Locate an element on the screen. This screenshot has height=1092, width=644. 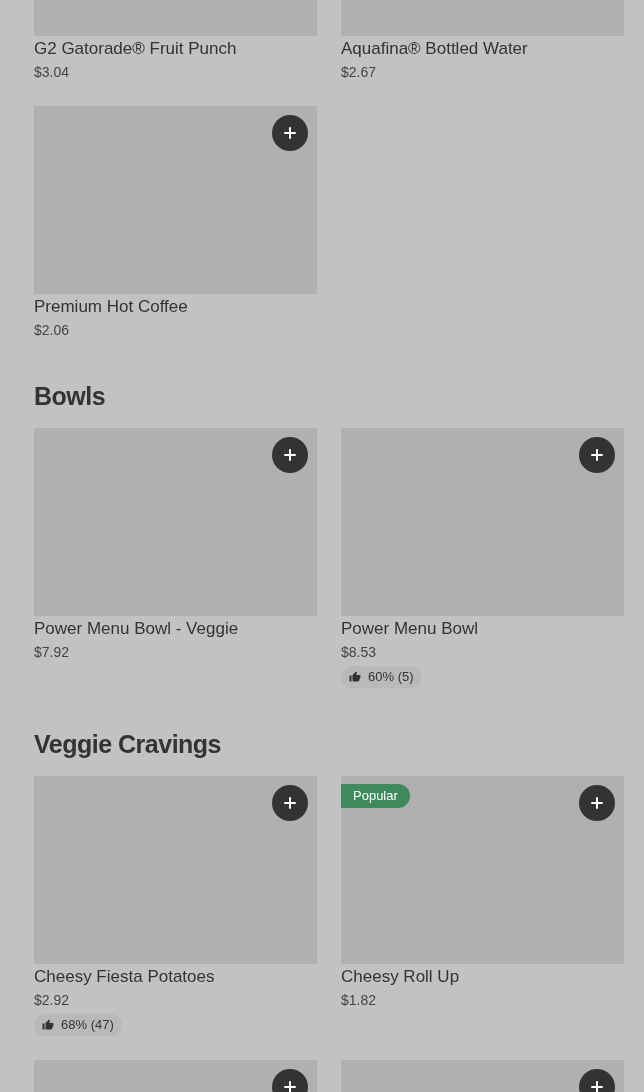
item-name: Cheesy Roll Up is located at coordinates (400, 977).